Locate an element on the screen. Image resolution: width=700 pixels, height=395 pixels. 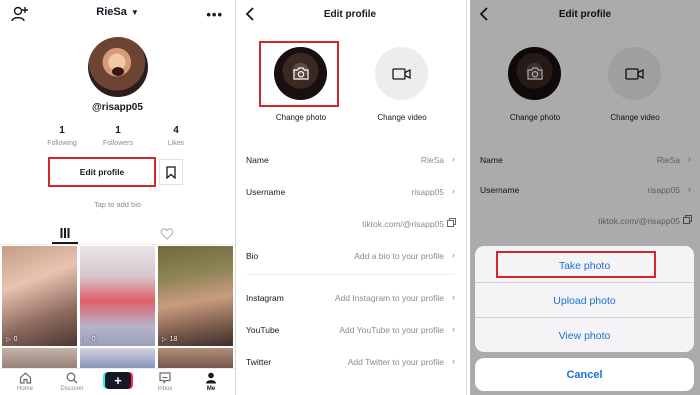
cancel-button: Cancel is located at coordinates (584, 374).